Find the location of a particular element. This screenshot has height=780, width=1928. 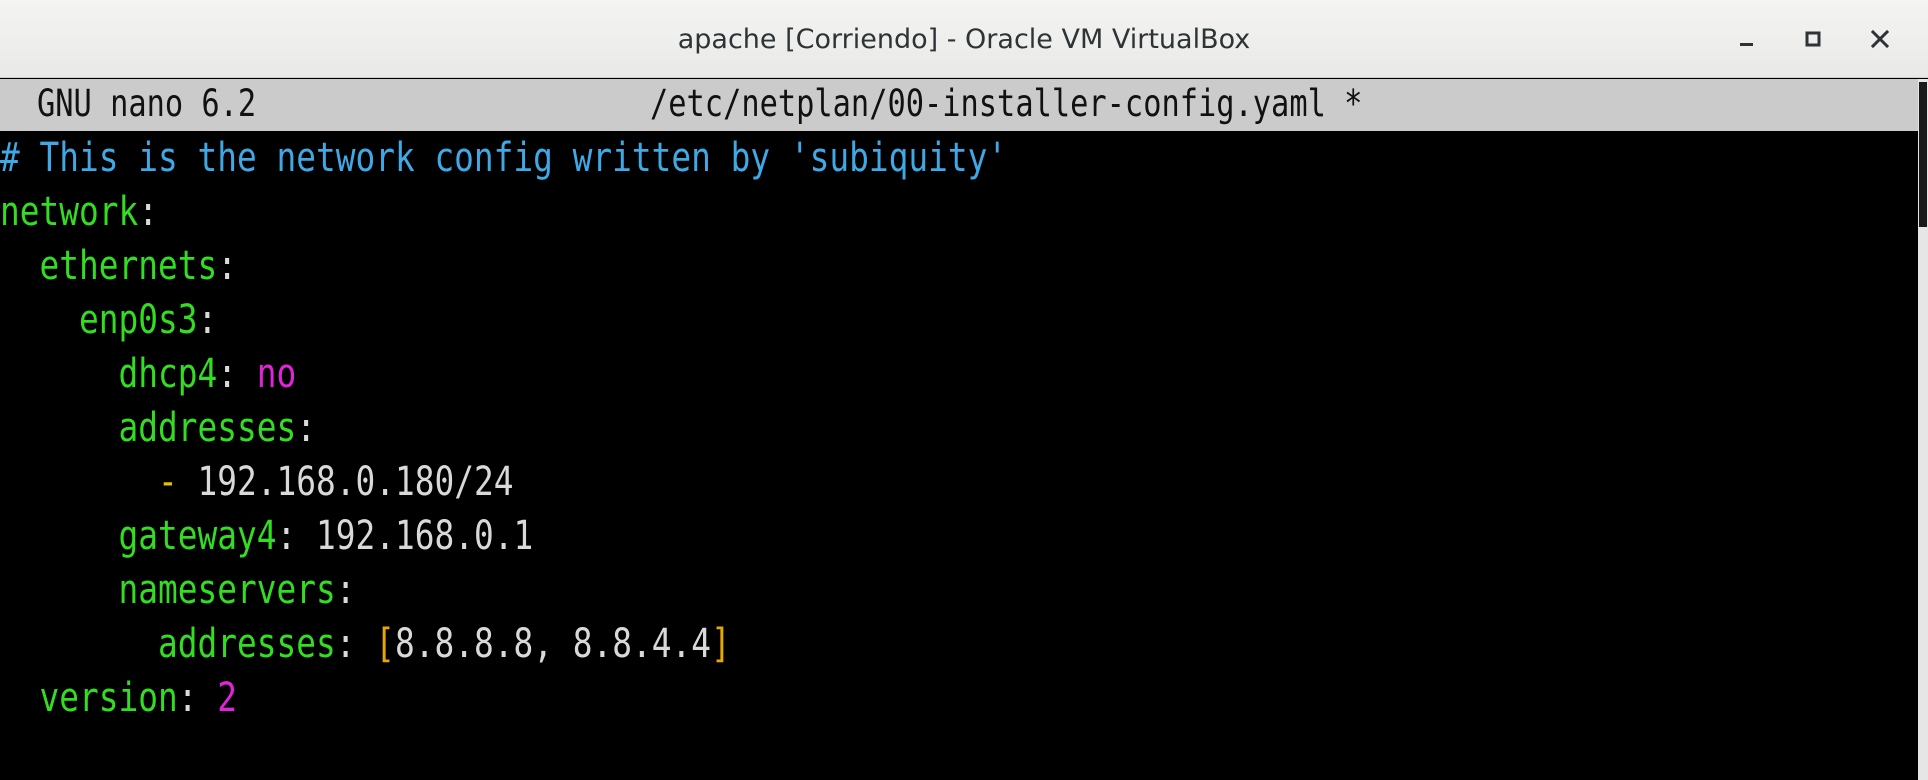

yaml-key-addresses: addresses is located at coordinates (207, 428).